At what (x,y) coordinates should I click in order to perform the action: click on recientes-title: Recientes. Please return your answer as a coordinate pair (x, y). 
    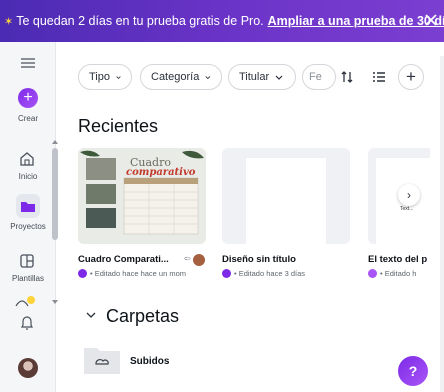
    Looking at the image, I should click on (118, 126).